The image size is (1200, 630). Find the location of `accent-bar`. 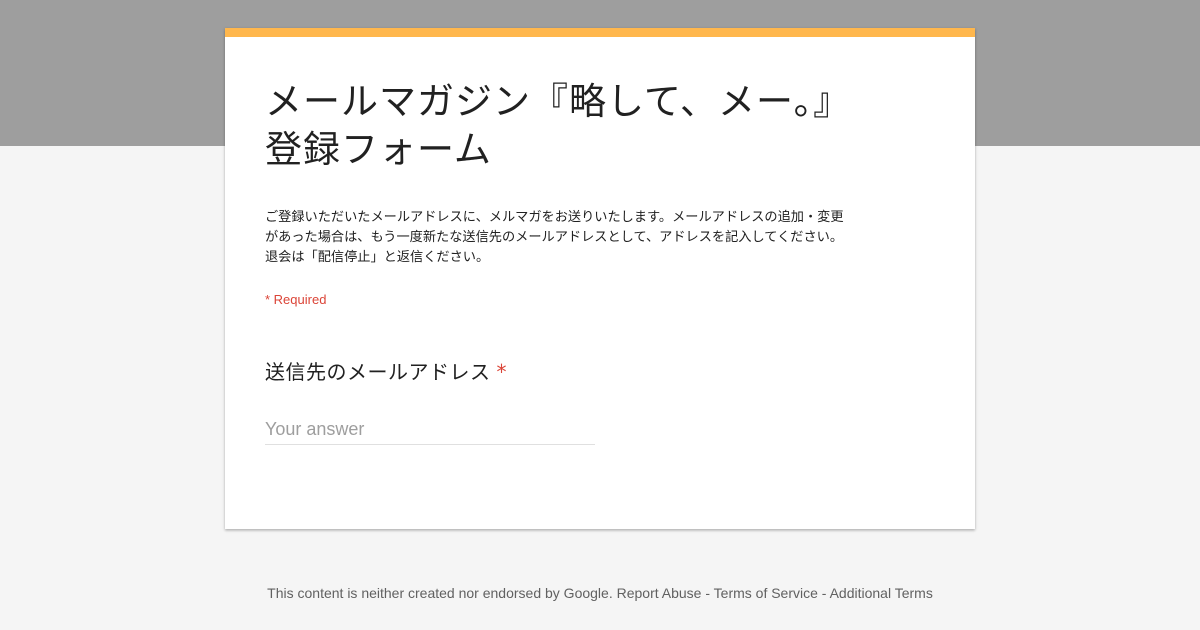

accent-bar is located at coordinates (600, 32).